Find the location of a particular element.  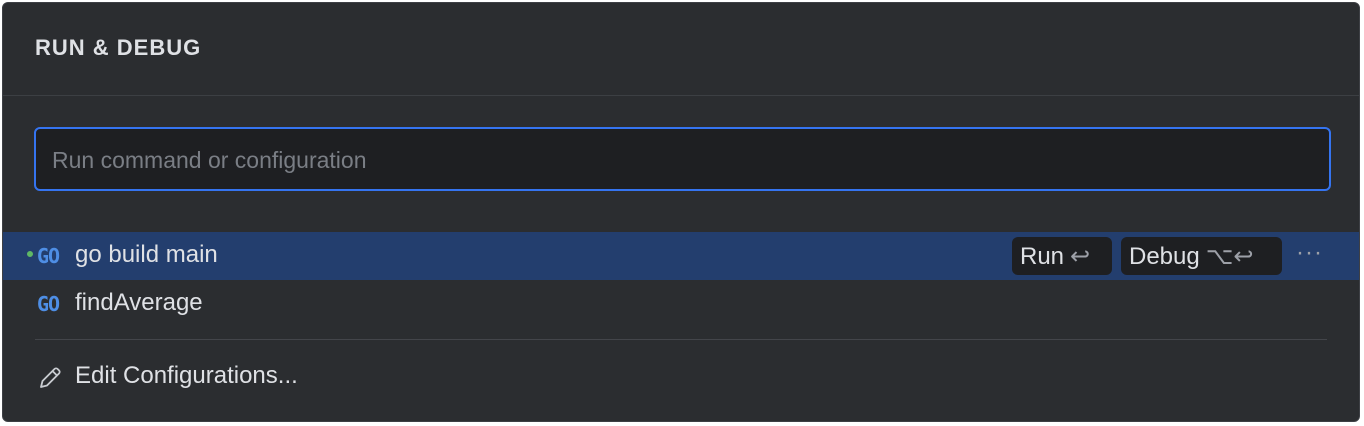

more-options-icon: ··· is located at coordinates (1309, 253).